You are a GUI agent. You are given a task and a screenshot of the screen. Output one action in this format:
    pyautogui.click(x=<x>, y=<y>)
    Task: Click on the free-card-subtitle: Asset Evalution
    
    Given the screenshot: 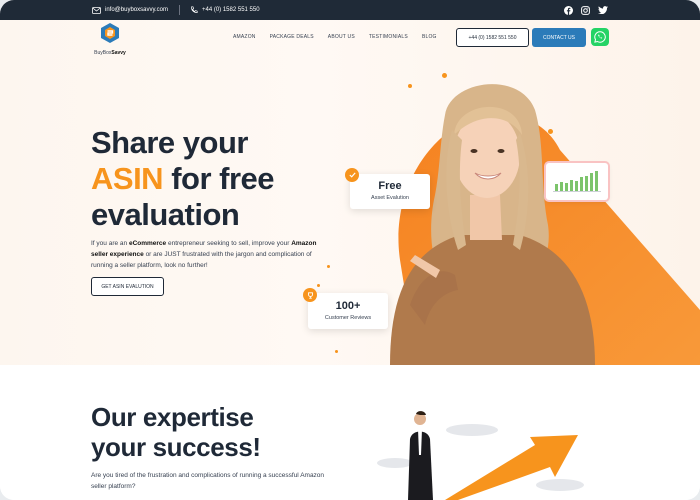 What is the action you would take?
    pyautogui.click(x=390, y=198)
    